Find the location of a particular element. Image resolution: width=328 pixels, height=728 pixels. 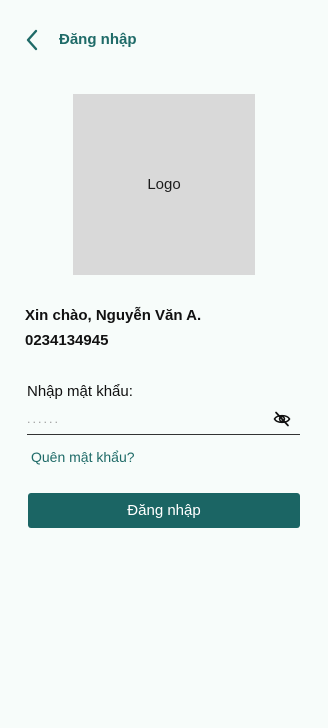

login-button: Đăng nhập is located at coordinates (164, 510).